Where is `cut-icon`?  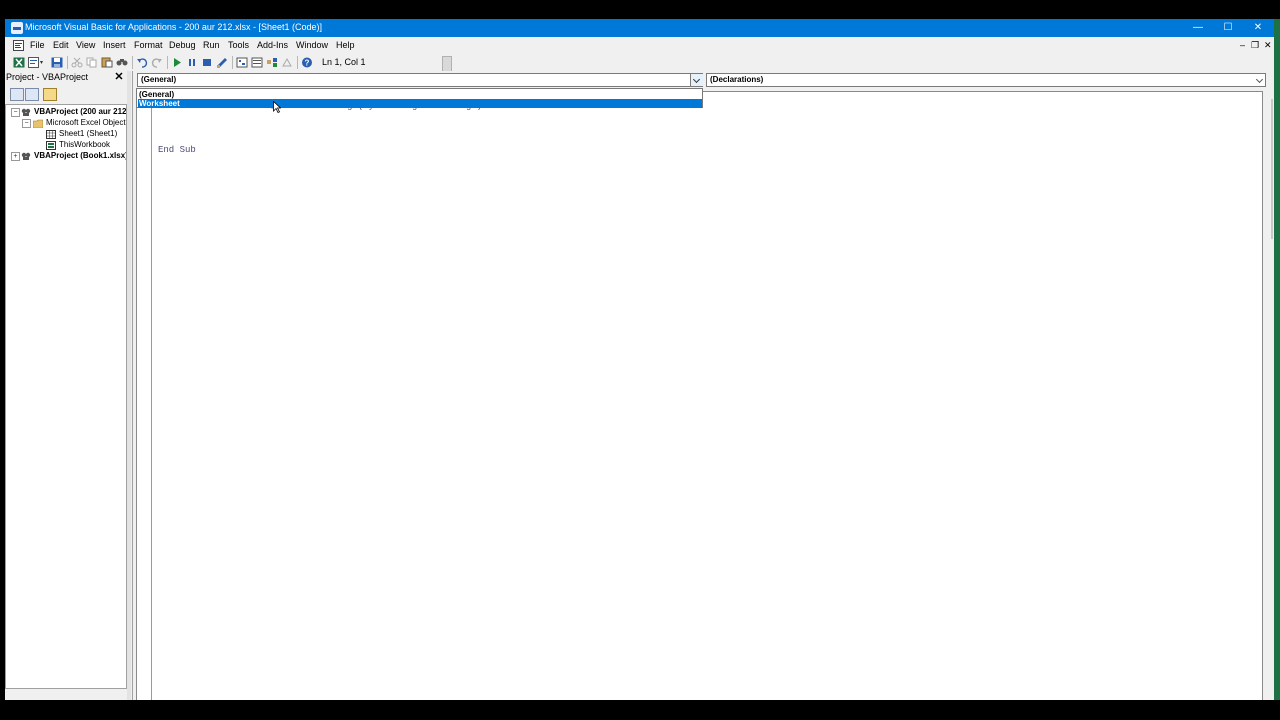
cut-icon is located at coordinates (77, 62).